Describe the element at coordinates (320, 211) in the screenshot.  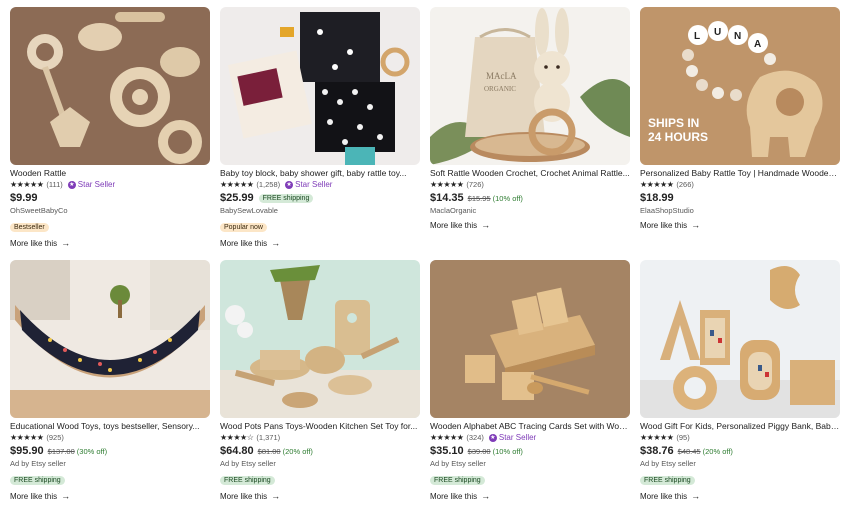
I see `shop-name: BabySewLovable` at that location.